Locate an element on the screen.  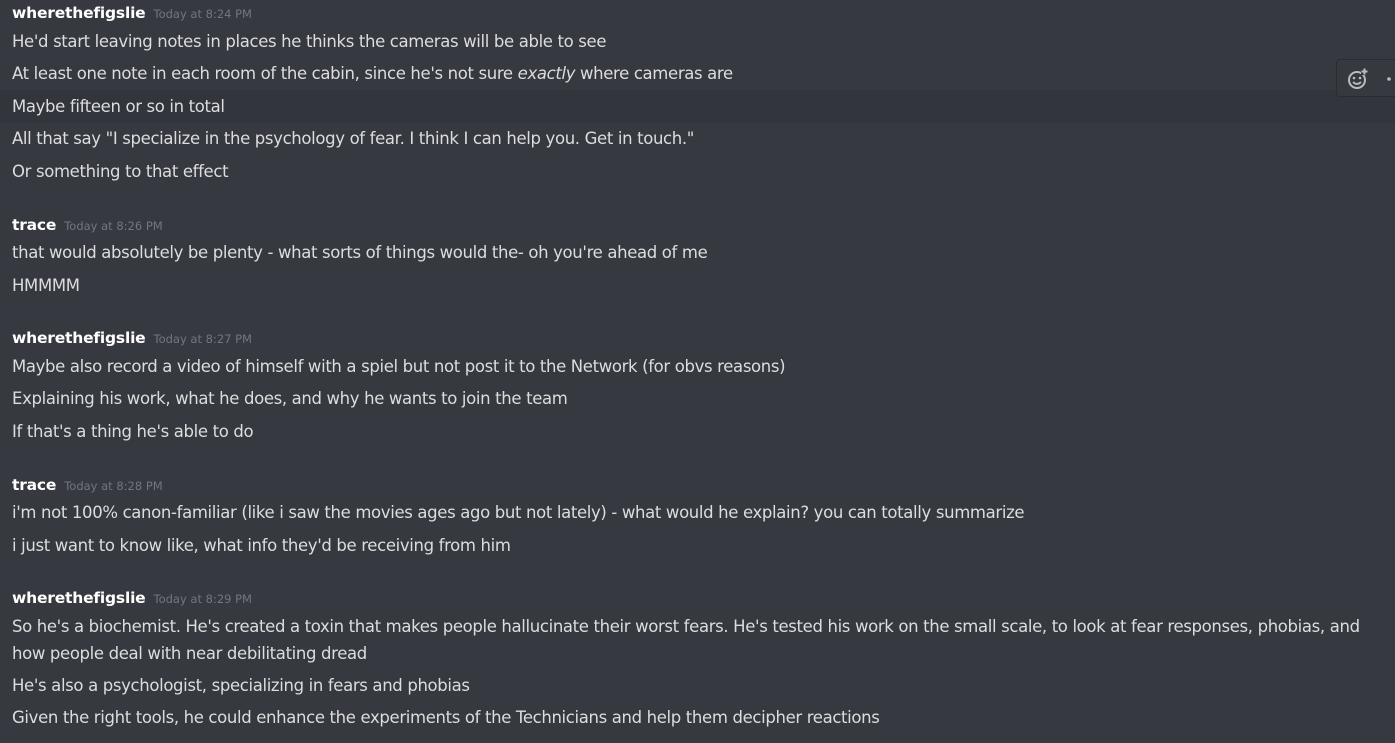
message-actions-toolbar is located at coordinates (1365, 78).